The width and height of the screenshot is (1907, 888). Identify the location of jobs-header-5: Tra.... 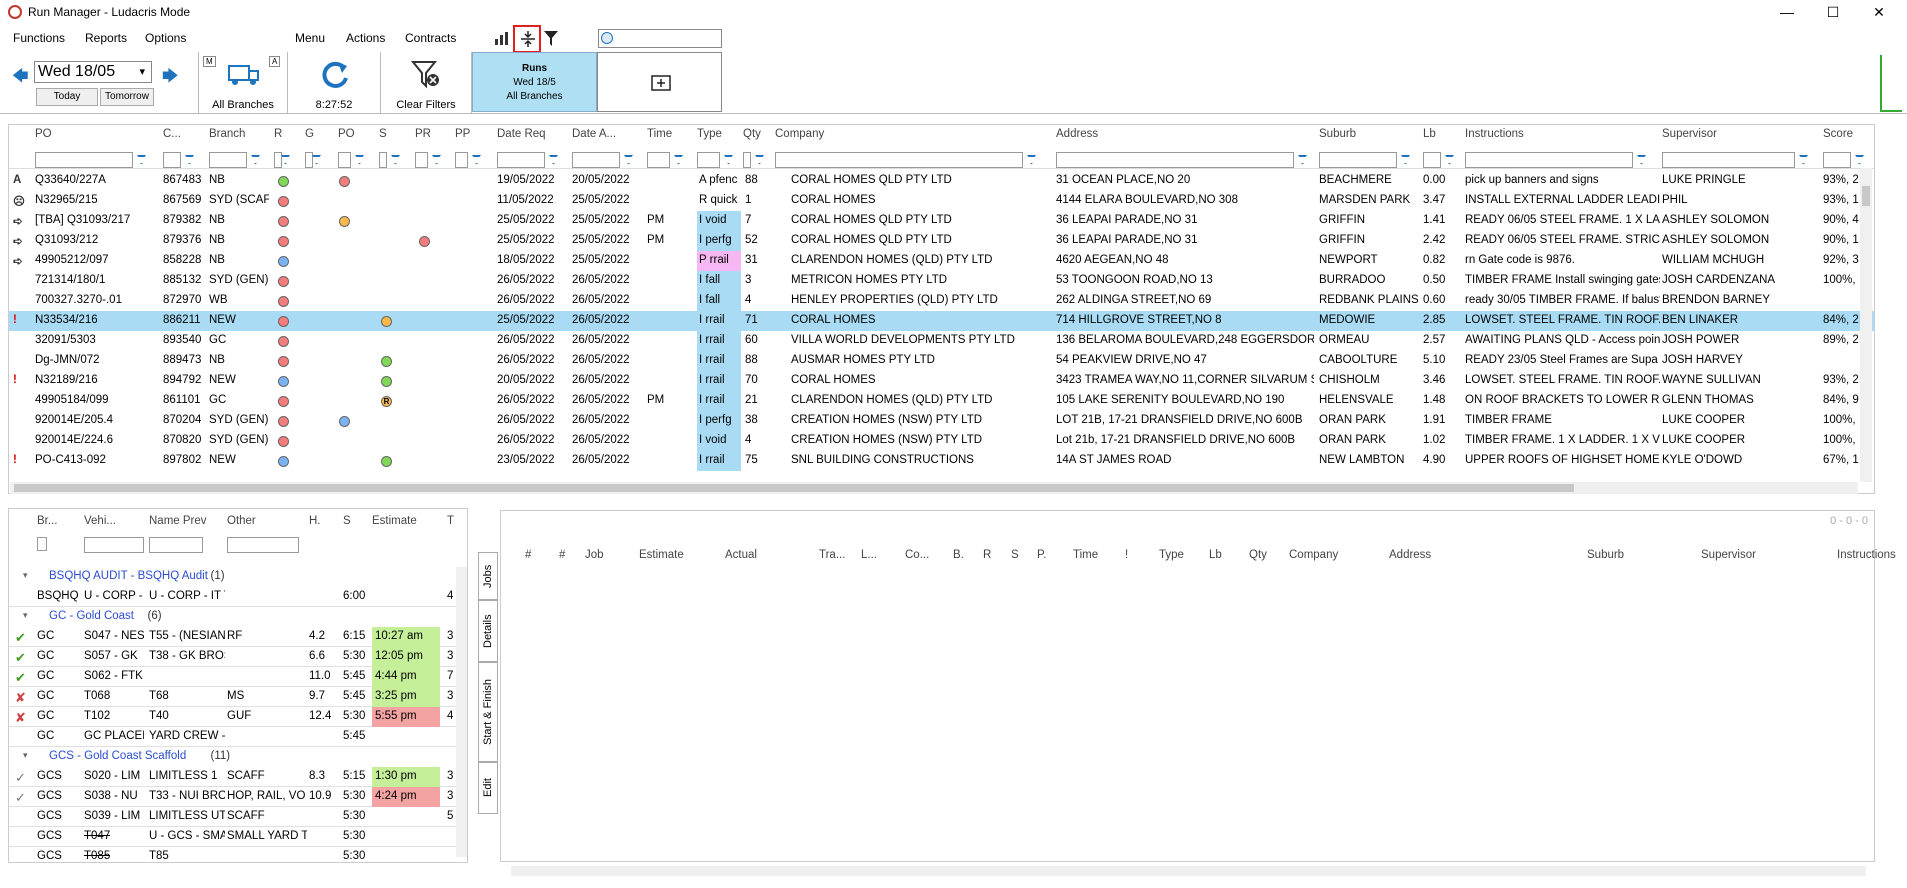
(832, 555).